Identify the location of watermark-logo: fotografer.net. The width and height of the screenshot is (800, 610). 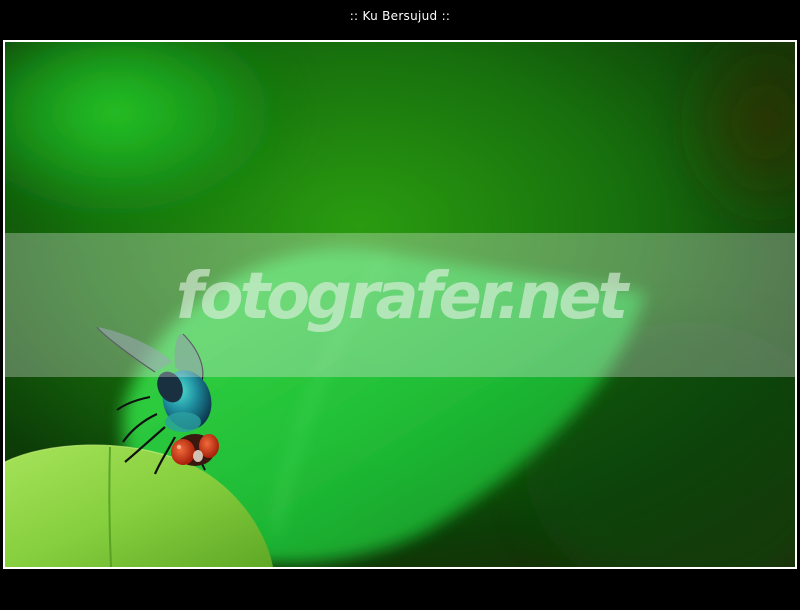
(402, 297).